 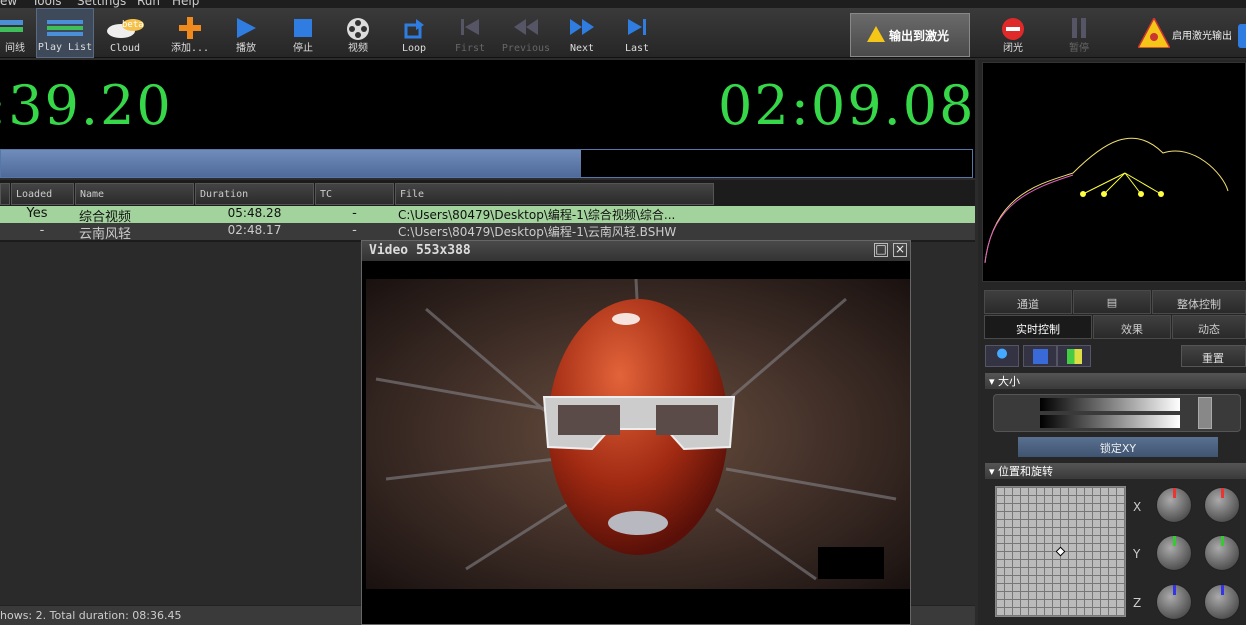 What do you see at coordinates (1137, 554) in the screenshot?
I see `axis-label-y: Y` at bounding box center [1137, 554].